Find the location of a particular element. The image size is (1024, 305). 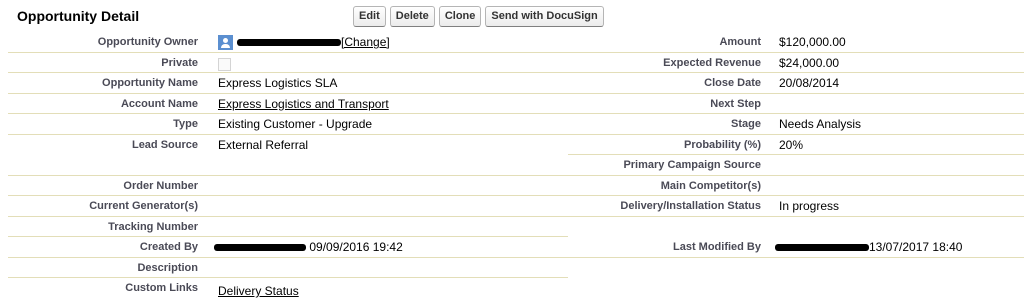

field-private: Private is located at coordinates (284, 63).